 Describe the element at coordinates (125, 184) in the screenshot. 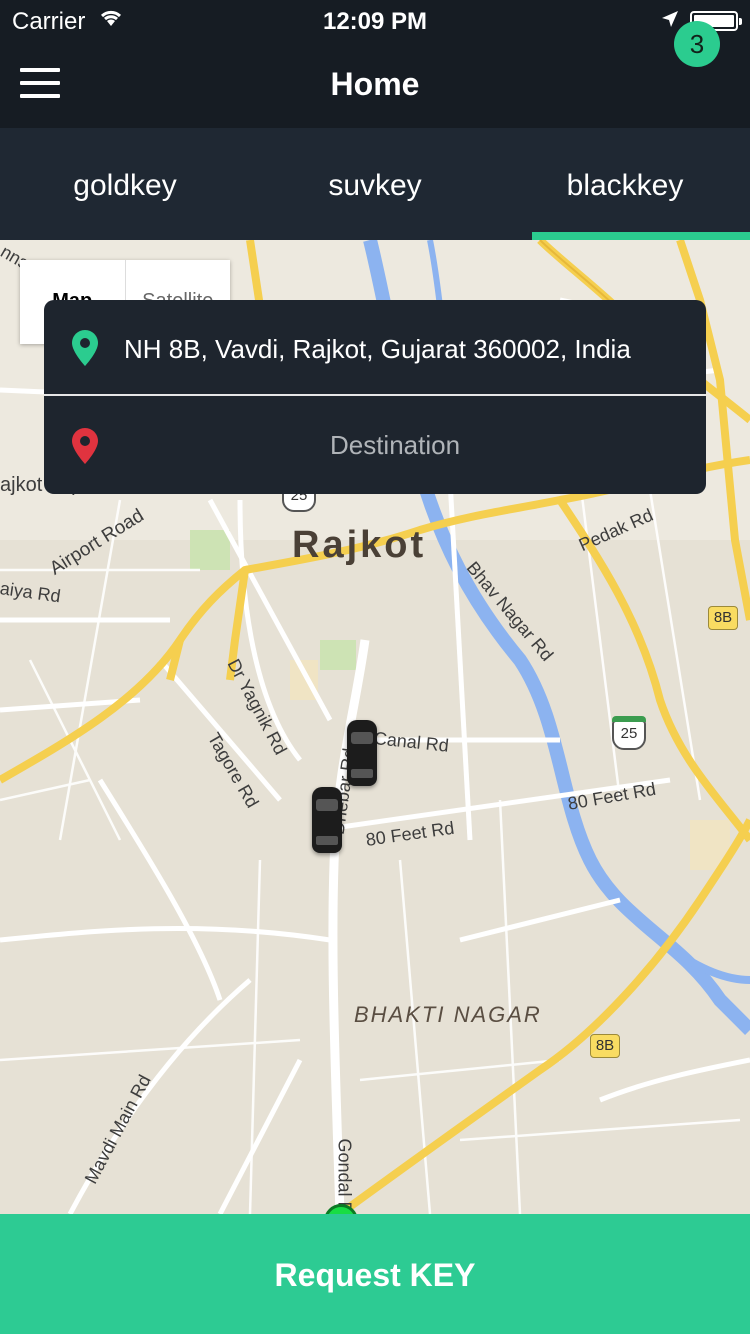

I see `tab-goldkey: goldkey` at that location.